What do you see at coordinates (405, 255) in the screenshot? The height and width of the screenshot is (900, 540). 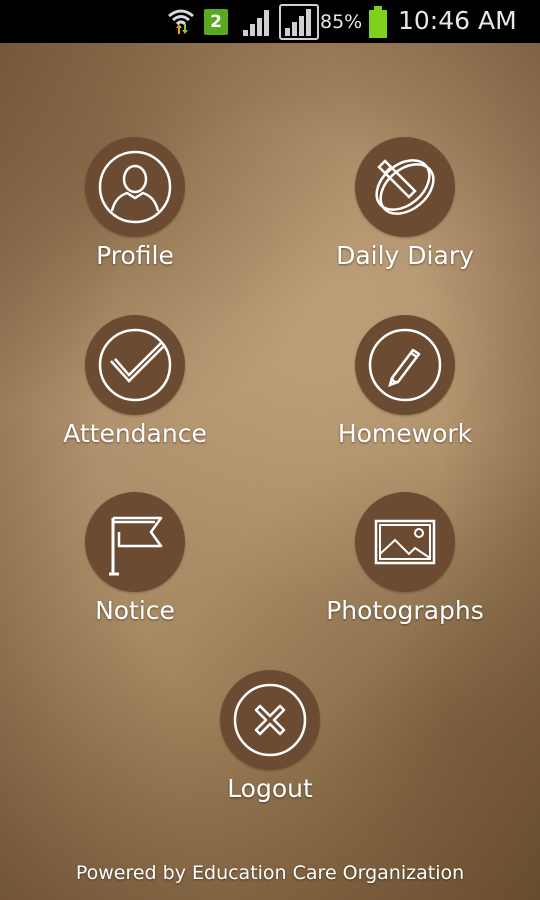 I see `menu-item-daily-diary-label: Daily Diary` at bounding box center [405, 255].